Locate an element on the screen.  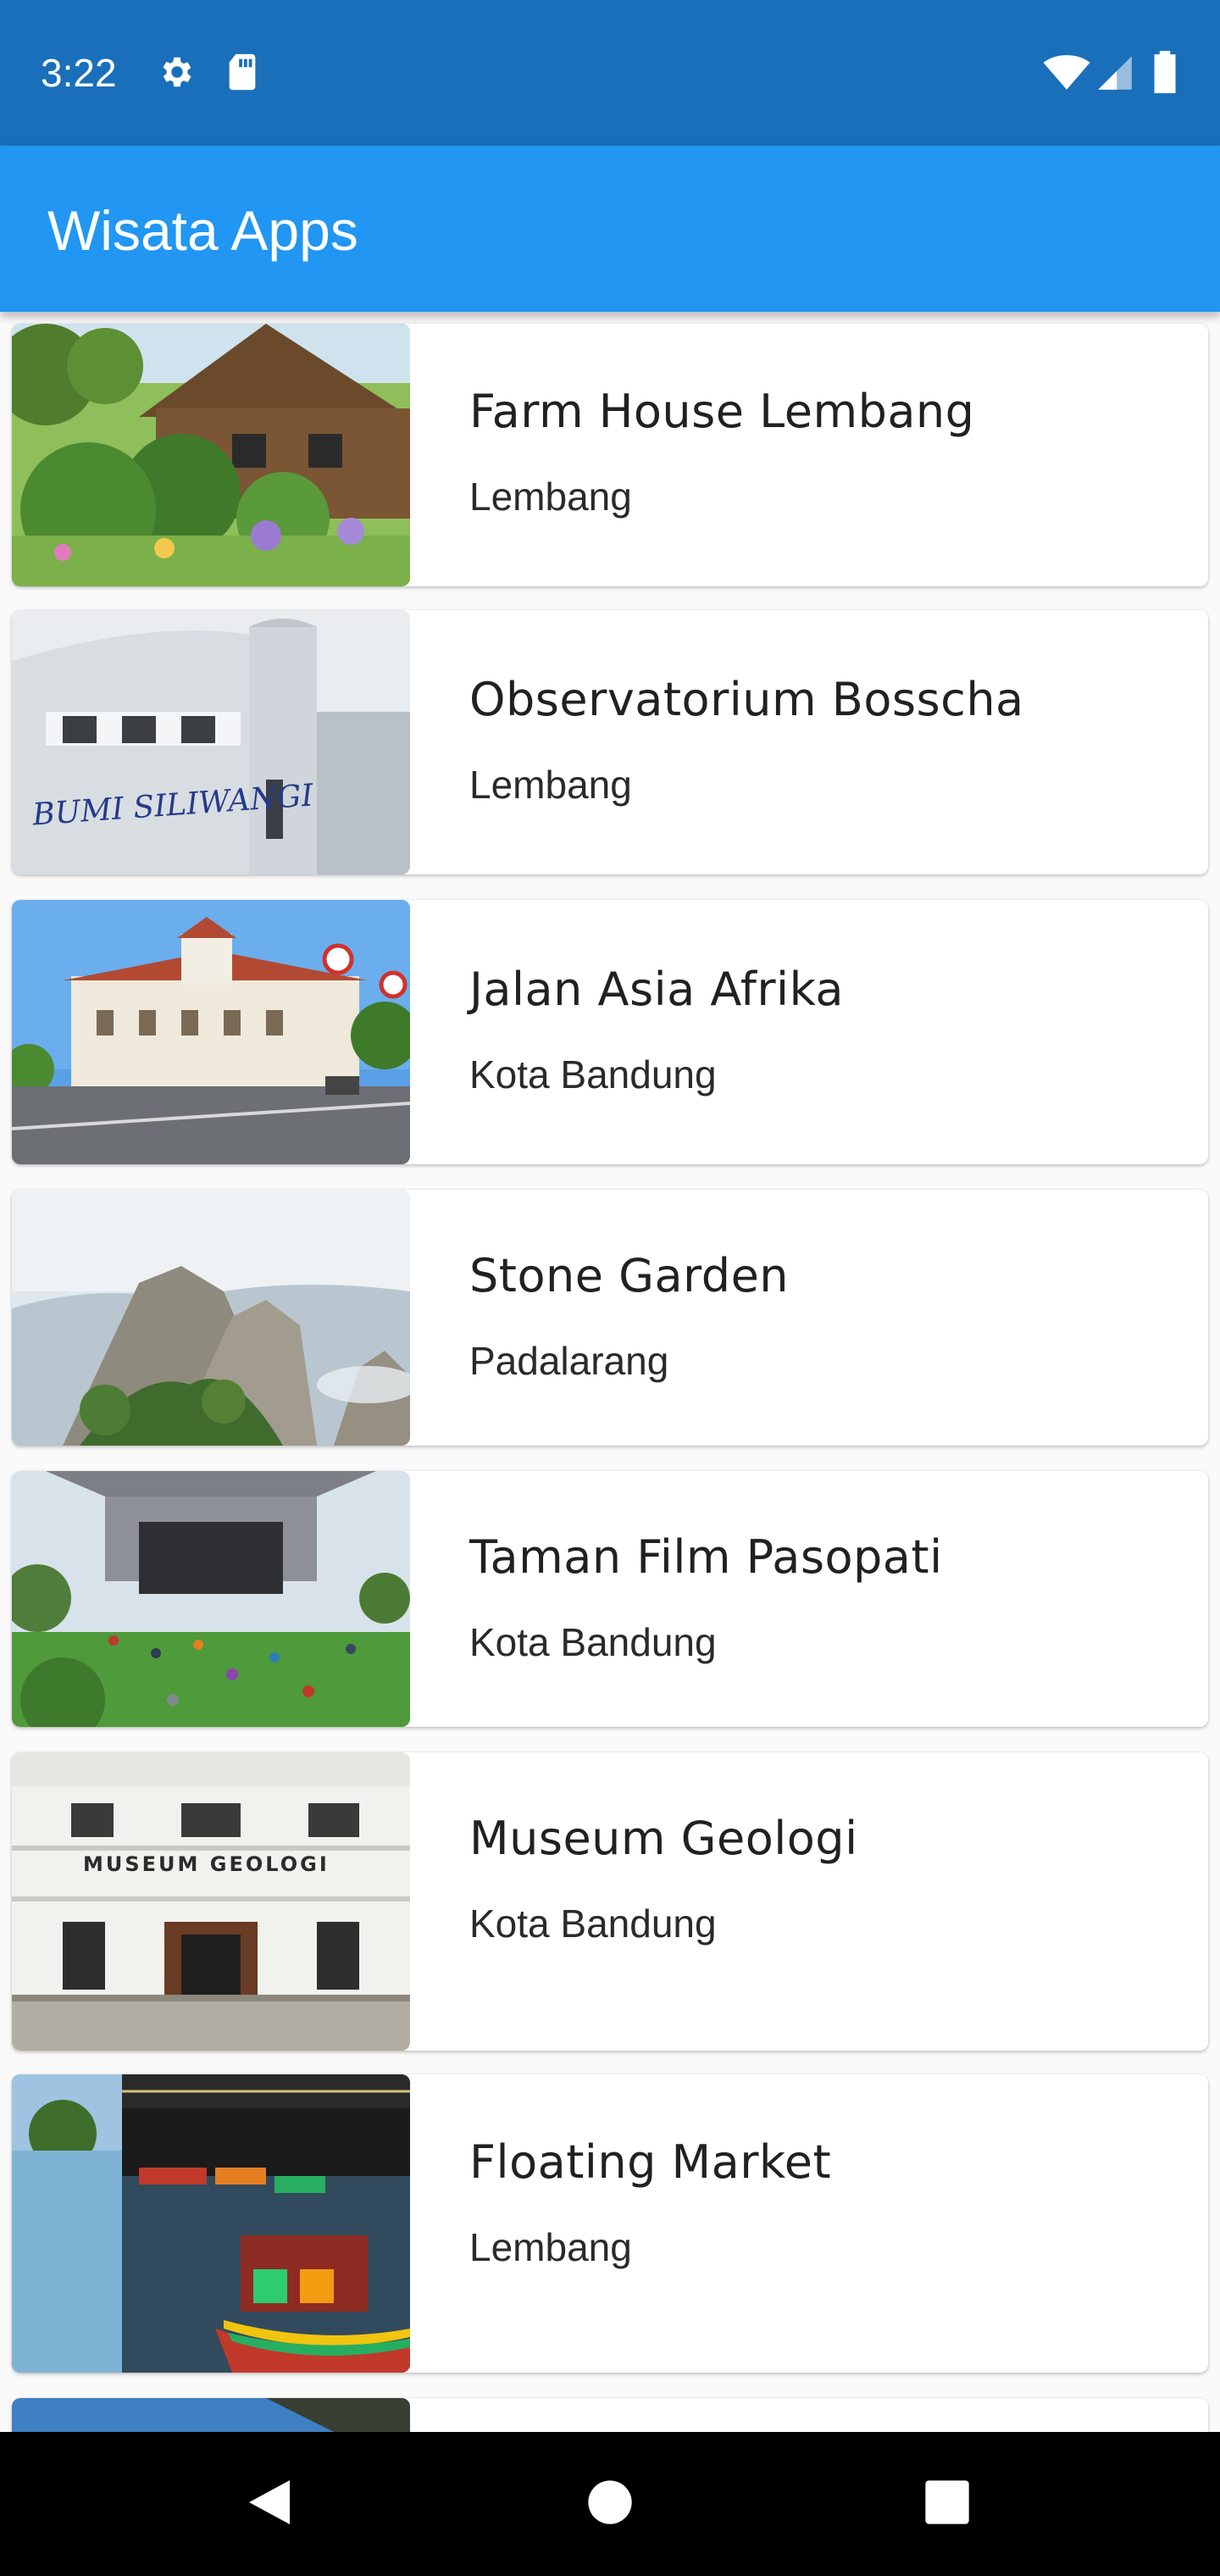
place-card-floating-market: Floating Market Lembang is located at coordinates (610, 2223).